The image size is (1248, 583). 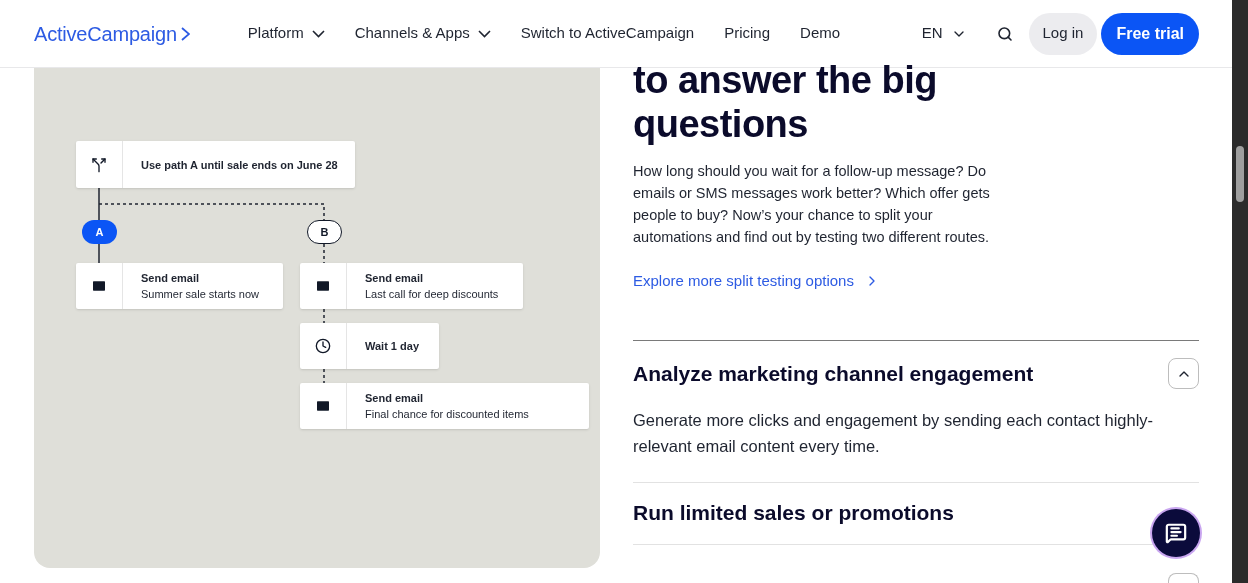 I want to click on nav-link: Pricing, so click(x=747, y=33).